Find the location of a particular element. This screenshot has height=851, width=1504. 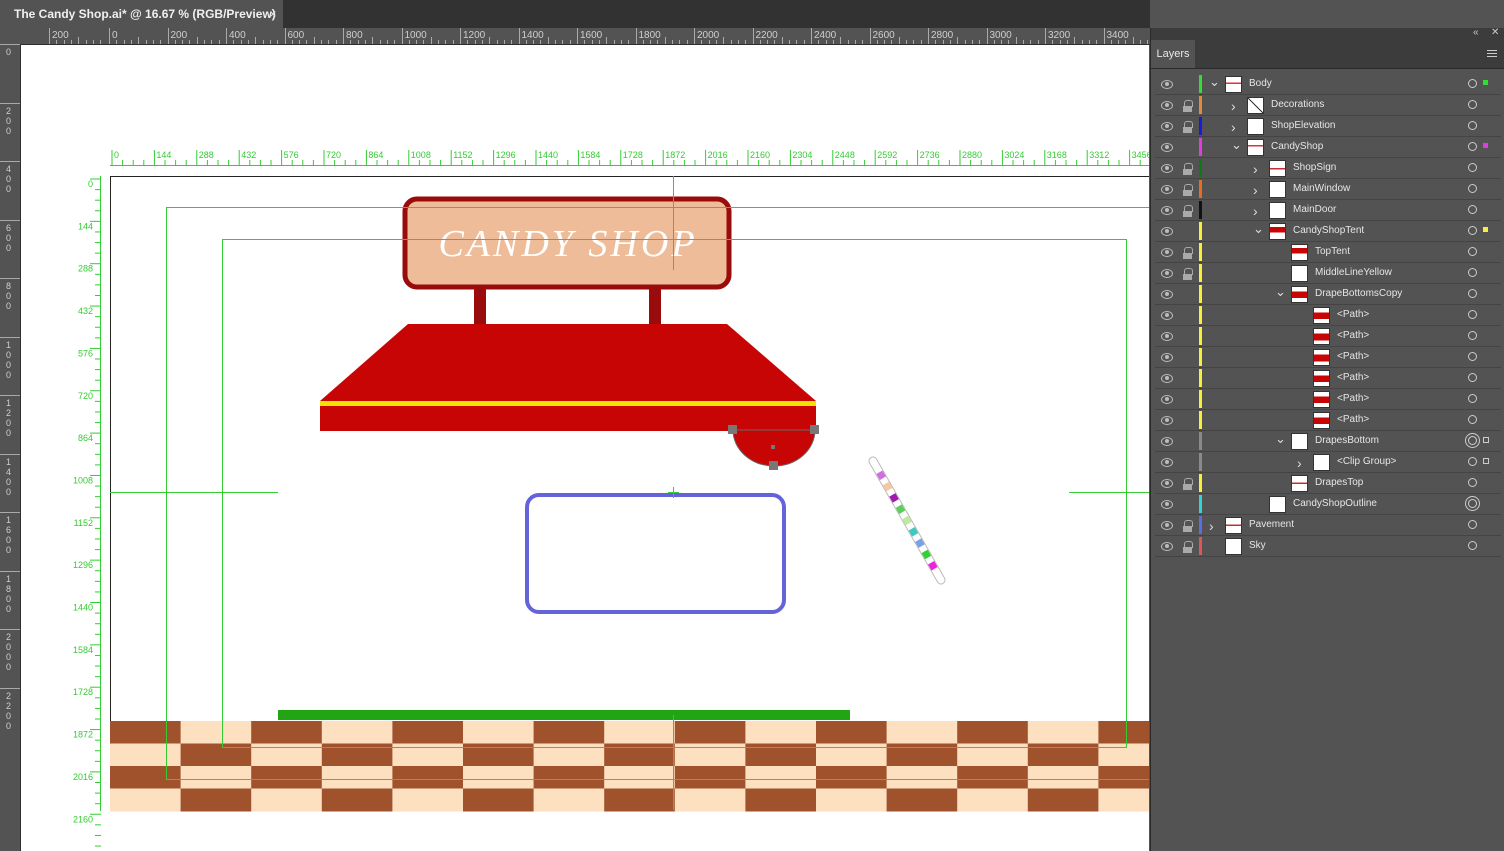

layer-name: CandyShop is located at coordinates (1297, 146).